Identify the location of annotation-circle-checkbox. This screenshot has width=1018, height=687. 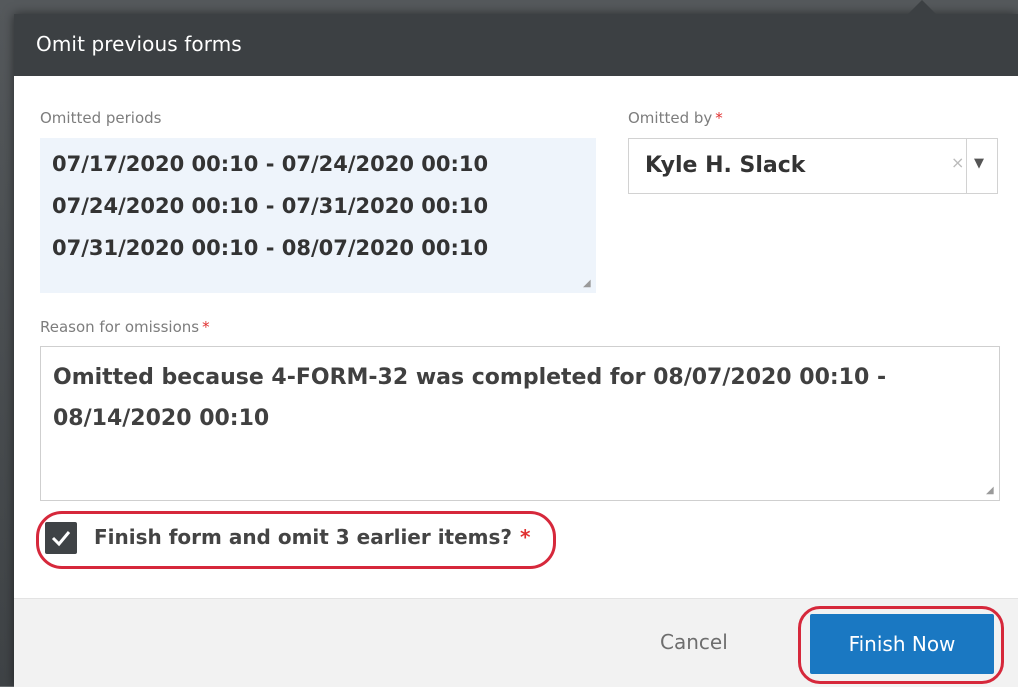
(296, 540).